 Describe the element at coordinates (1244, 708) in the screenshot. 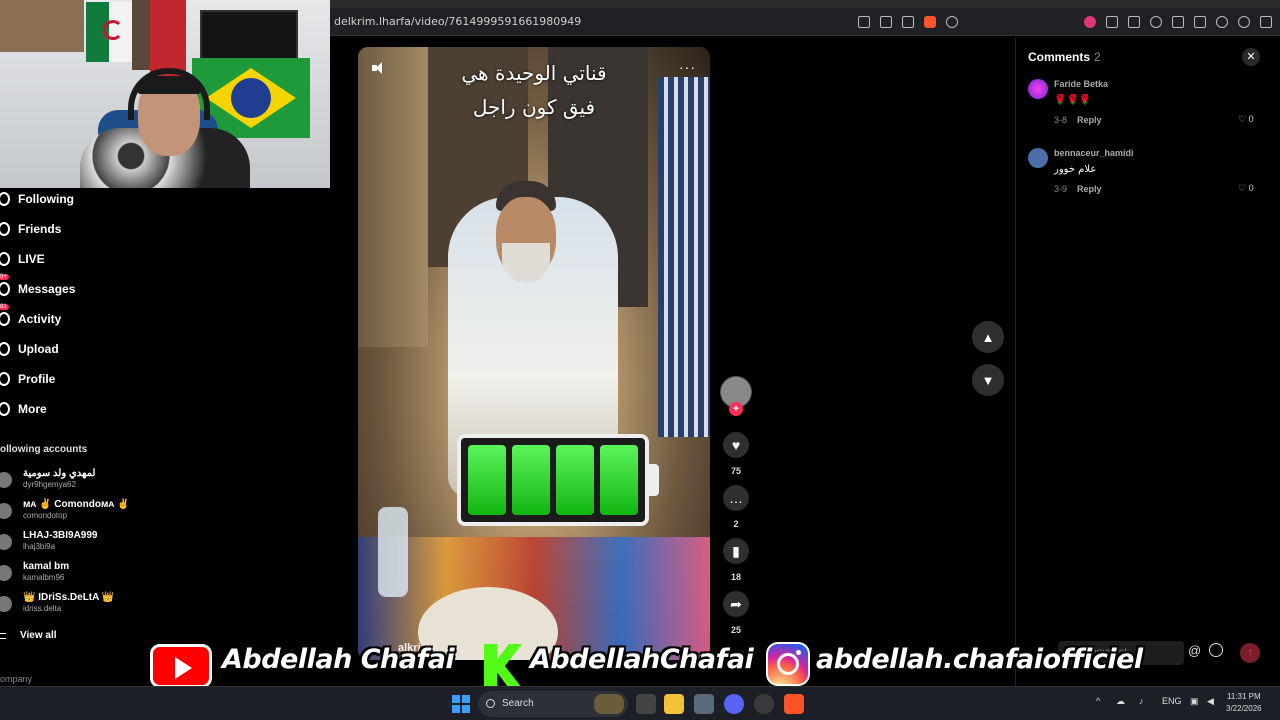

I see `clock-date: 3/22/2026` at that location.